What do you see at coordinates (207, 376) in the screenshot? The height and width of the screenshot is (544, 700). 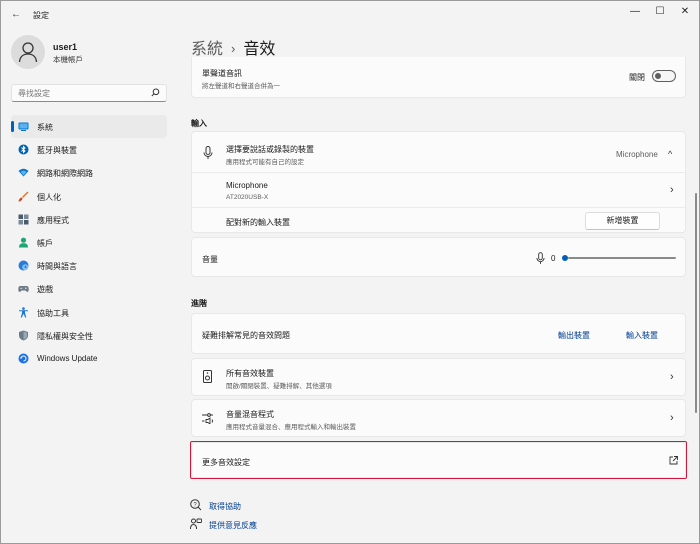 I see `speaker-device-icon` at bounding box center [207, 376].